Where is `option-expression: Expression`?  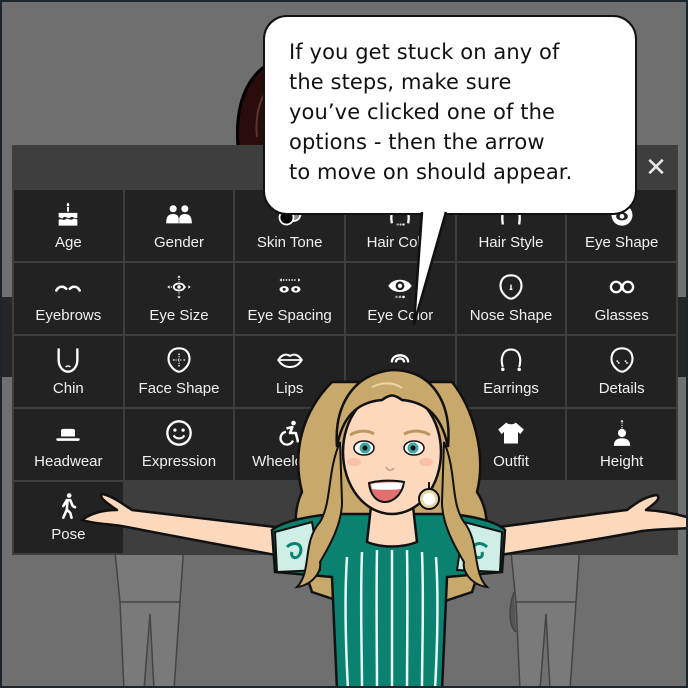
option-expression: Expression is located at coordinates (179, 444).